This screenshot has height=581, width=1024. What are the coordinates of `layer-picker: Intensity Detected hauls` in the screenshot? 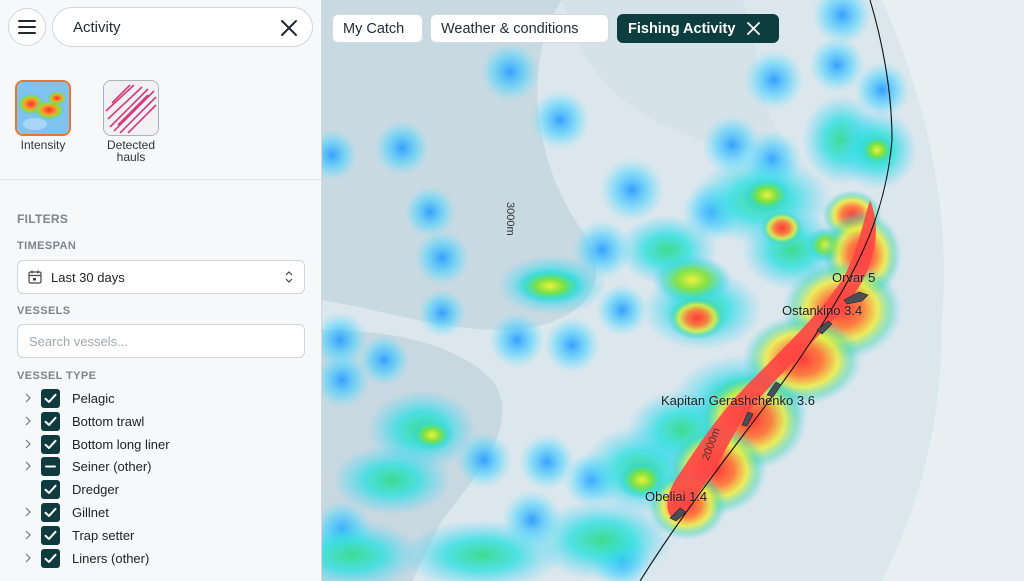 It's located at (160, 130).